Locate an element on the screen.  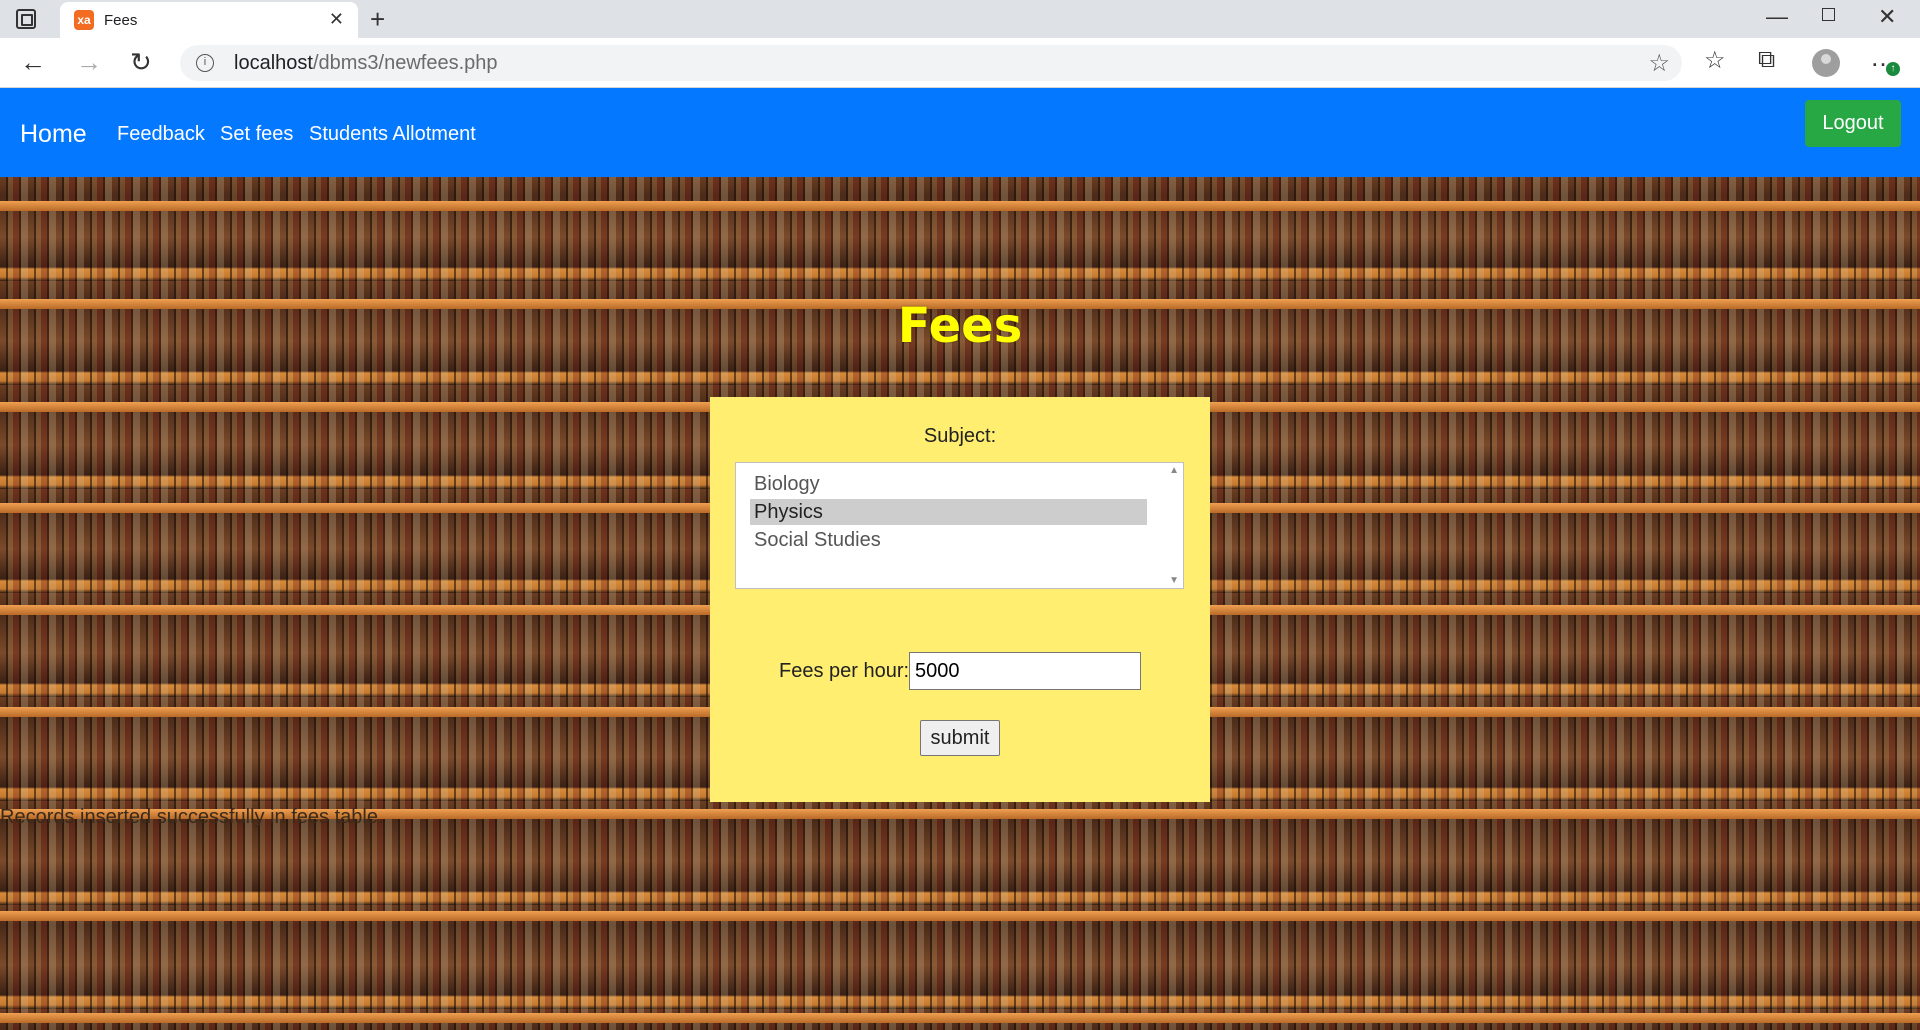
add-favorite-icon: ☆ is located at coordinates (1659, 63).